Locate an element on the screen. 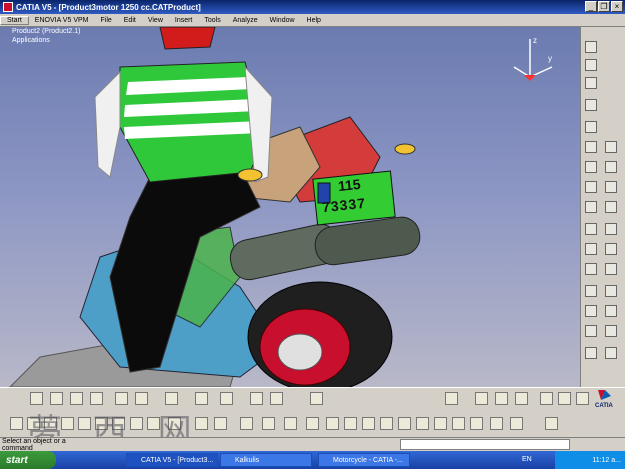 Image resolution: width=625 pixels, height=469 pixels. rear-hub is located at coordinates (300, 352).